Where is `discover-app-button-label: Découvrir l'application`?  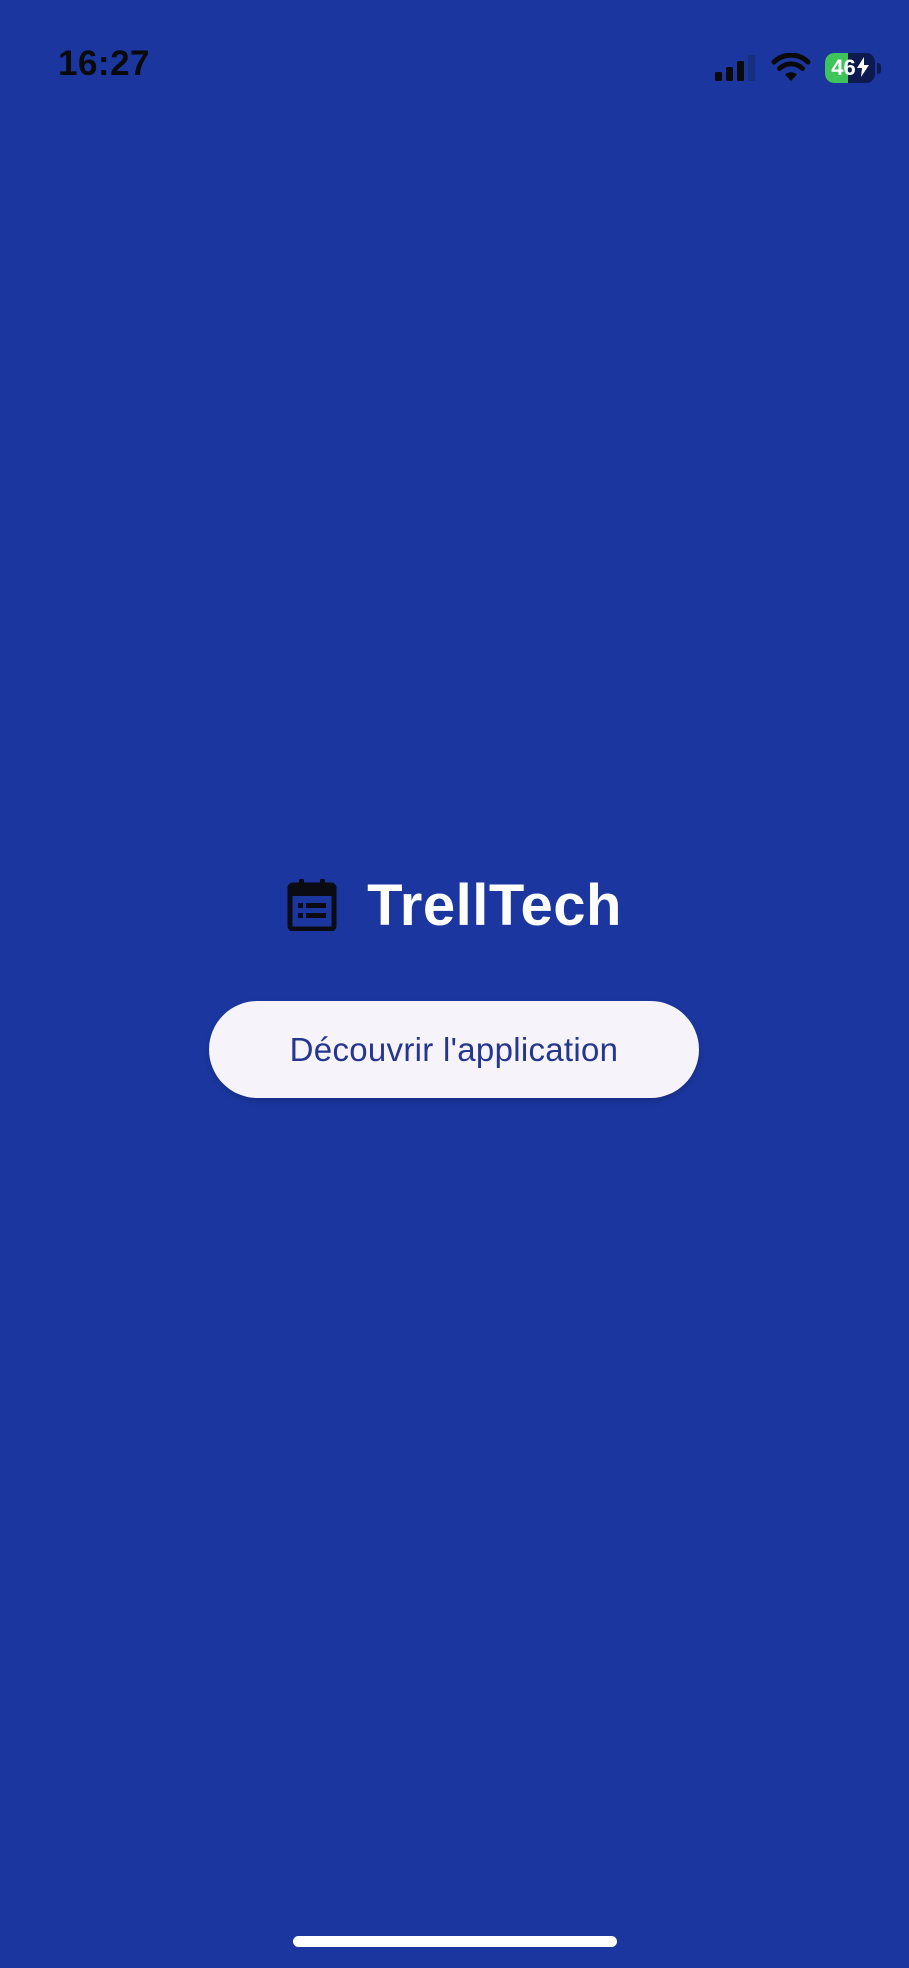 discover-app-button-label: Découvrir l'application is located at coordinates (454, 1049).